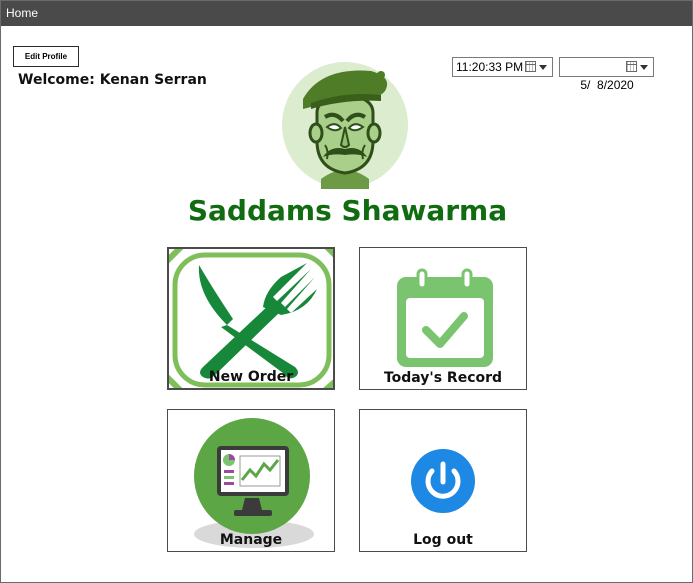  What do you see at coordinates (251, 377) in the screenshot?
I see `new-order-label: New Order` at bounding box center [251, 377].